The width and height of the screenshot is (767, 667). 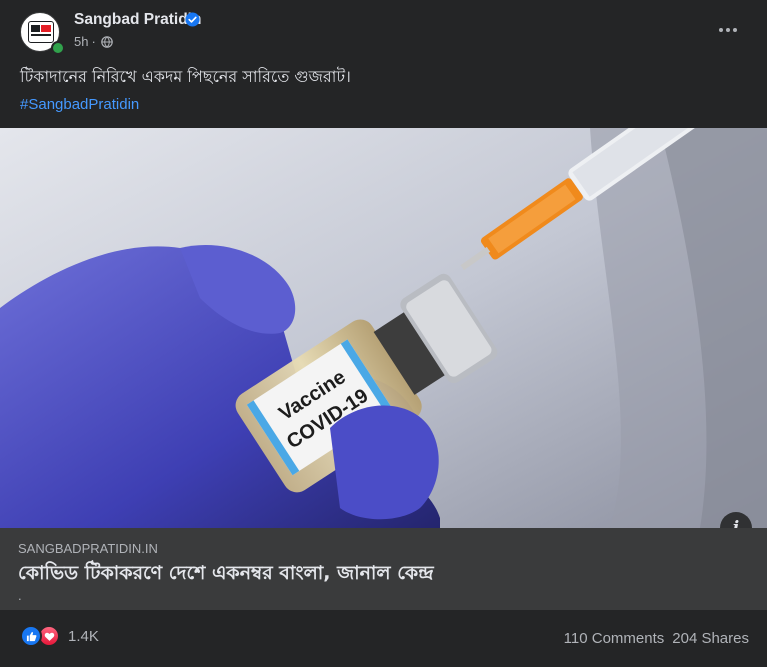 I want to click on post-meta: 5h ·, so click(x=93, y=41).